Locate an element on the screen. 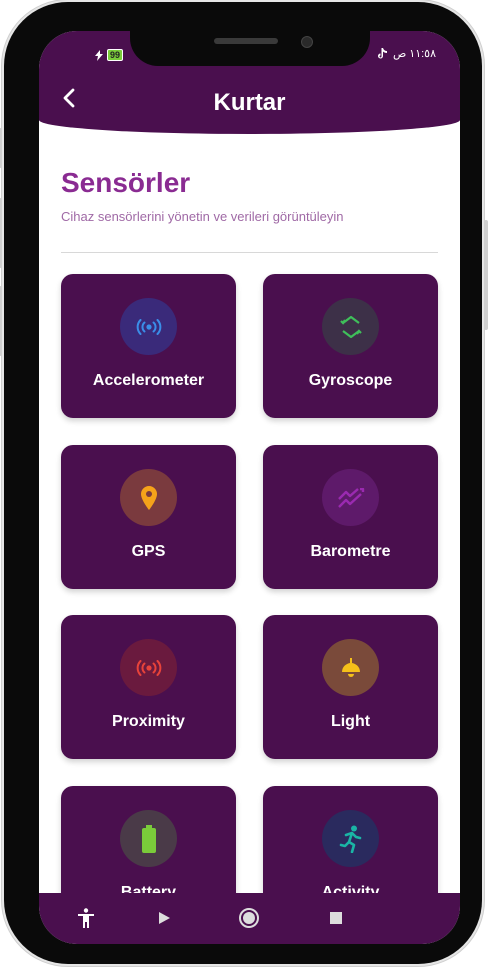  notch is located at coordinates (250, 42).